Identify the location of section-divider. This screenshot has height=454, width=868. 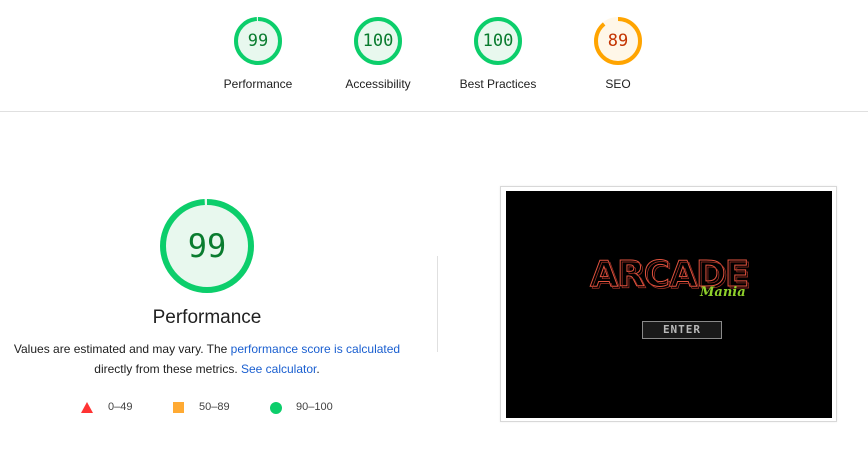
(437, 304).